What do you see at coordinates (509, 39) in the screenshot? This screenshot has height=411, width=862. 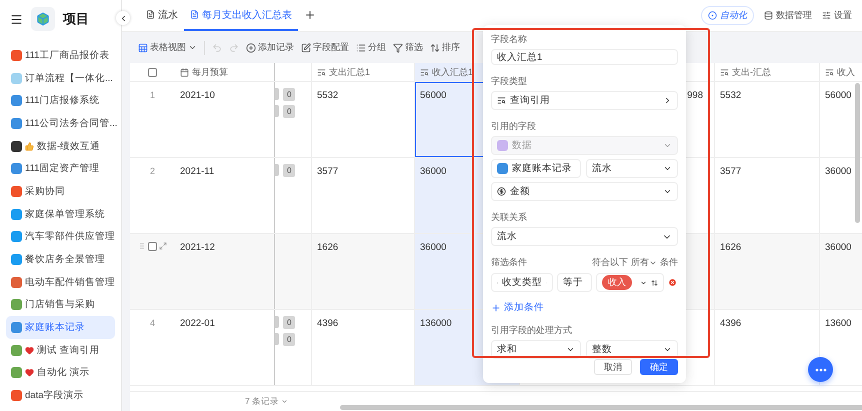 I see `field-label: 字段名称` at bounding box center [509, 39].